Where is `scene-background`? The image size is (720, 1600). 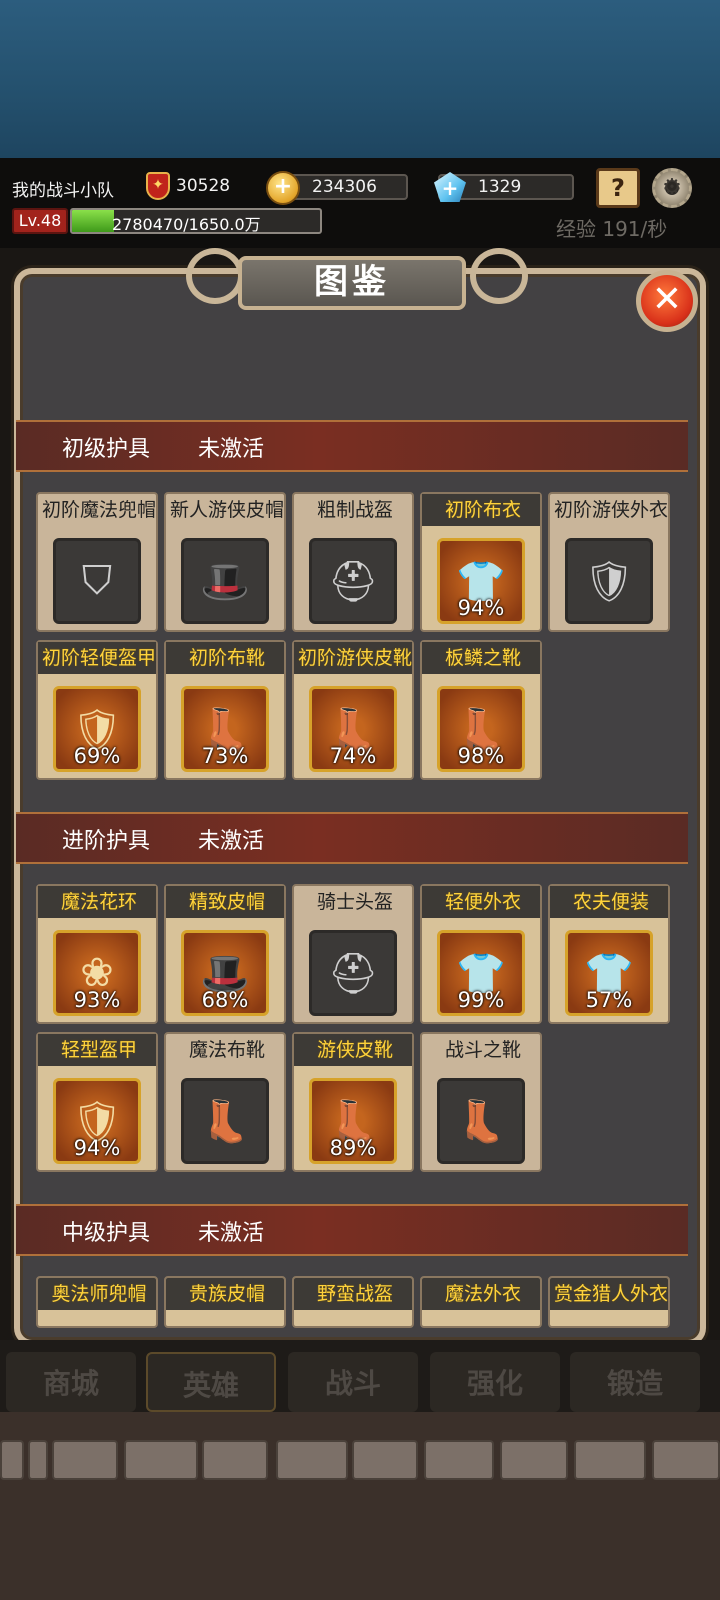 scene-background is located at coordinates (360, 79).